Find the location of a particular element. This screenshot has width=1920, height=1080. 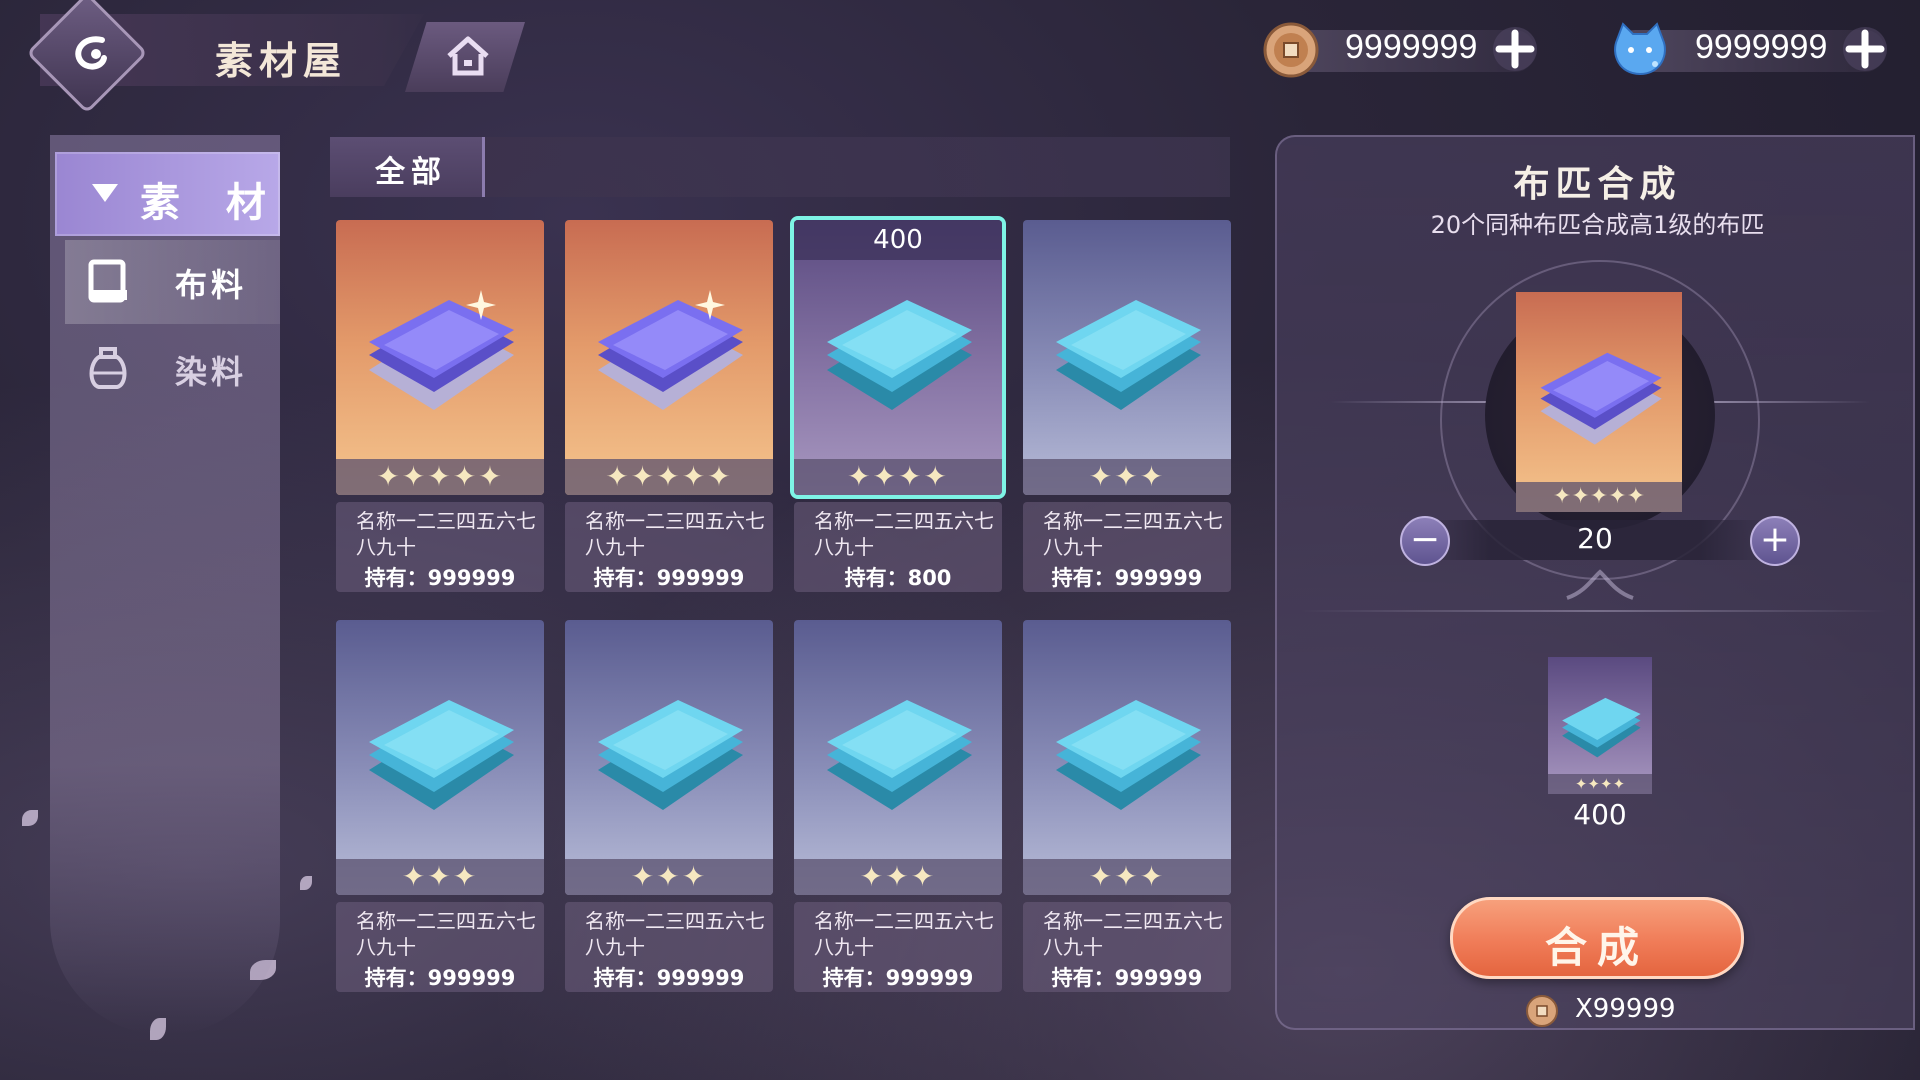

item-art: ✦✦✦✦✦ is located at coordinates (440, 357).